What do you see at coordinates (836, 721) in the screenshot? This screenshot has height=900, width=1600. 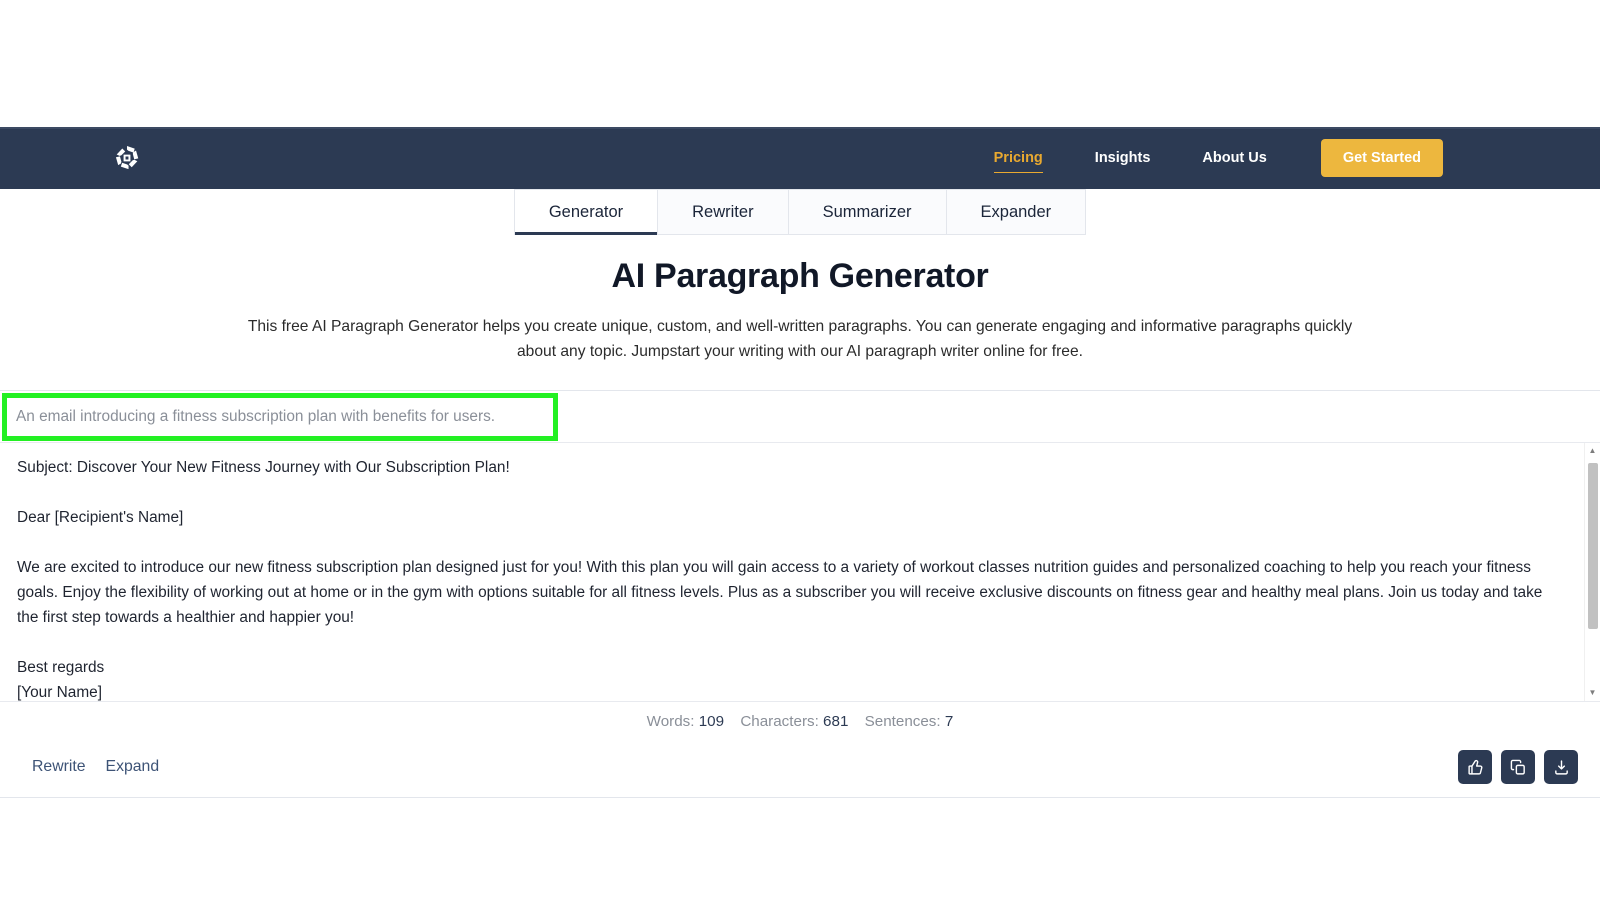 I see `stat-characters-value: 681` at bounding box center [836, 721].